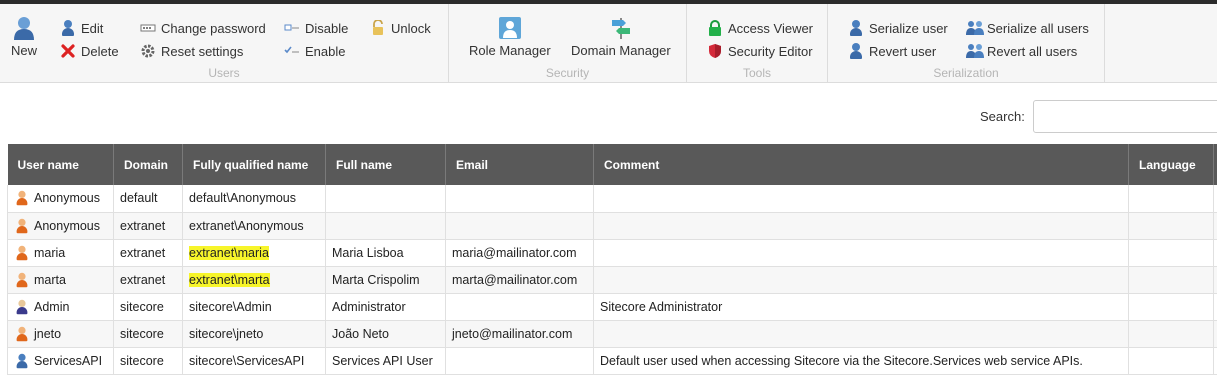 Image resolution: width=1217 pixels, height=382 pixels. What do you see at coordinates (908, 28) in the screenshot?
I see `serialize-user-label: Serialize user` at bounding box center [908, 28].